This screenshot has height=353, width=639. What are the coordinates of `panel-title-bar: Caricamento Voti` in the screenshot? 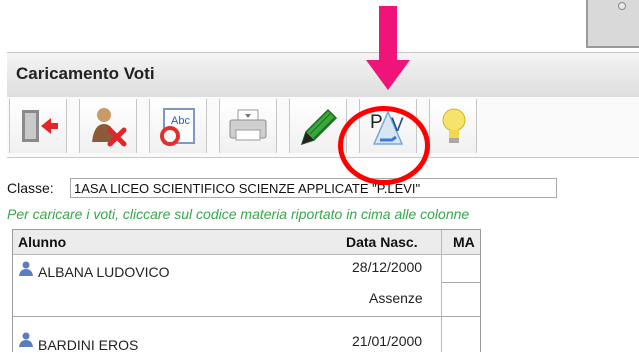 It's located at (323, 75).